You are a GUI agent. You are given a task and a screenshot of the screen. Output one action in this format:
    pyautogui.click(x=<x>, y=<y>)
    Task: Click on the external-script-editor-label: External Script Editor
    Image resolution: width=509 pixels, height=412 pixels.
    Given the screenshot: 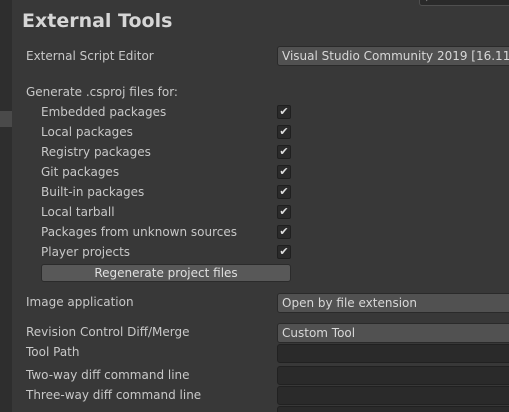 What is the action you would take?
    pyautogui.click(x=90, y=56)
    